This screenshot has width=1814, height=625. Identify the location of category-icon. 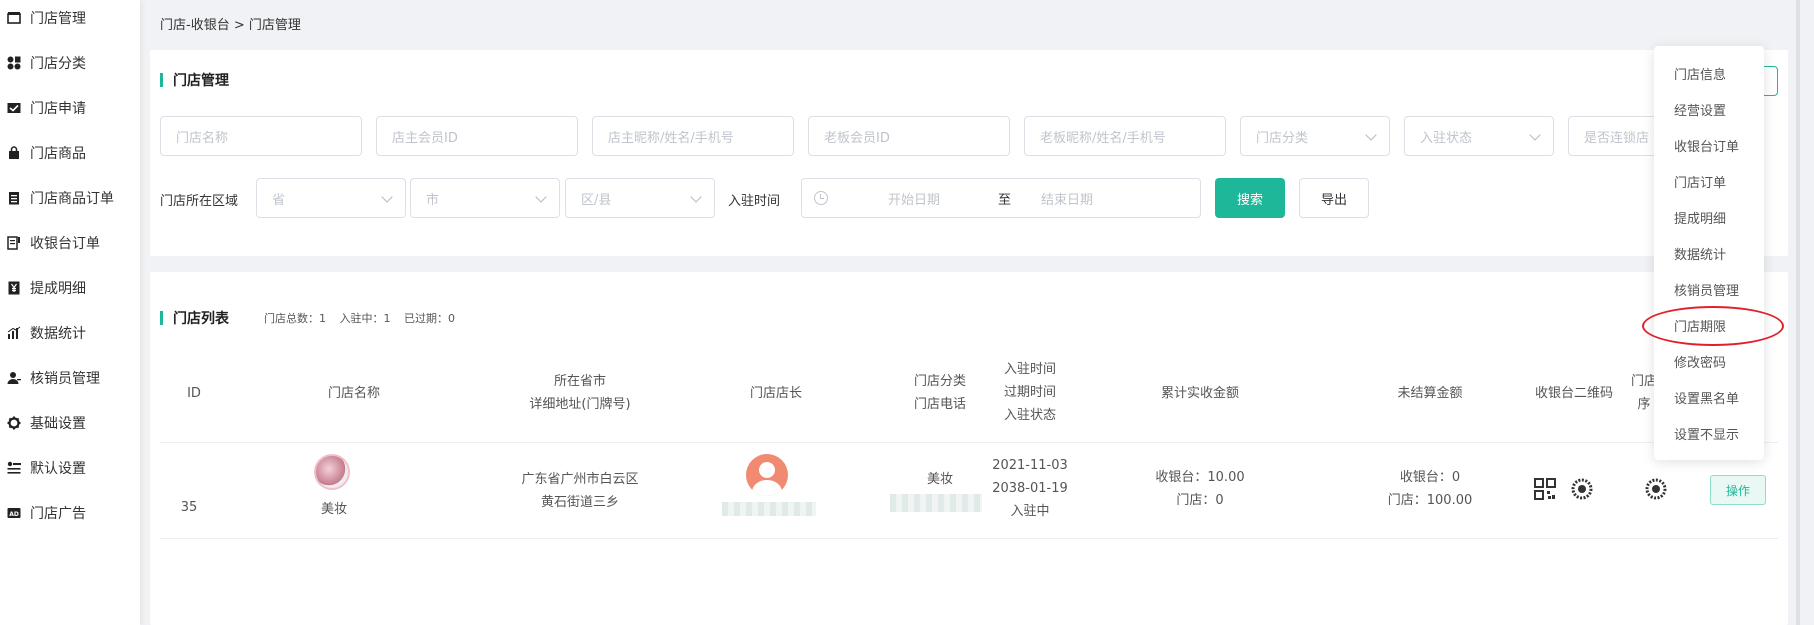
(14, 63).